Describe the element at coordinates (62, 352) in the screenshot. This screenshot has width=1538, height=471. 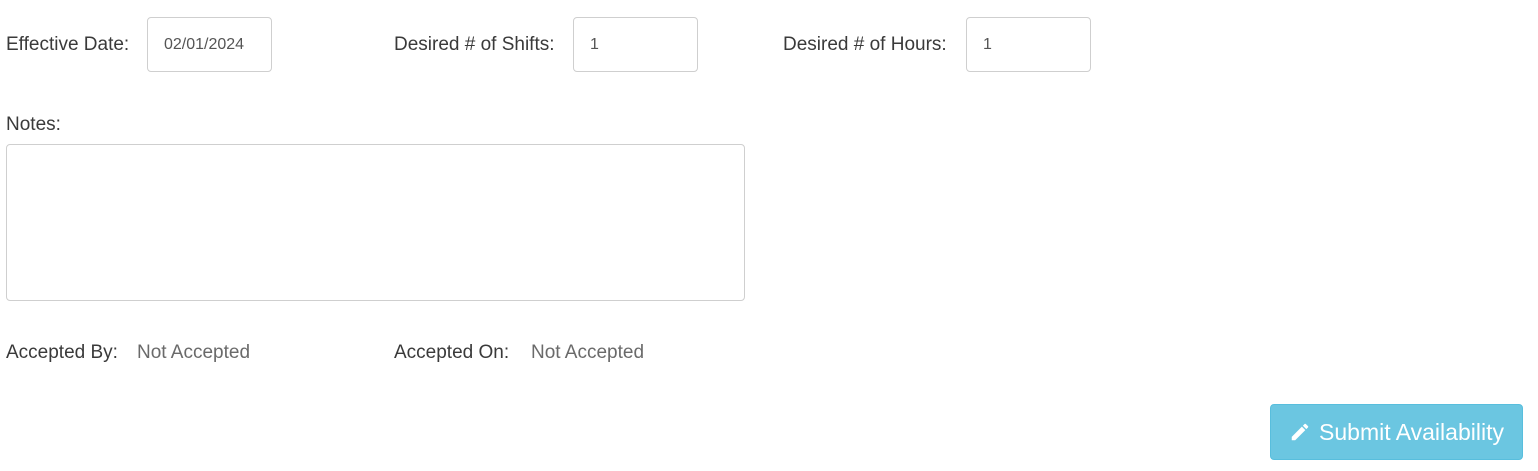
I see `accepted-by-label: Accepted By:` at that location.